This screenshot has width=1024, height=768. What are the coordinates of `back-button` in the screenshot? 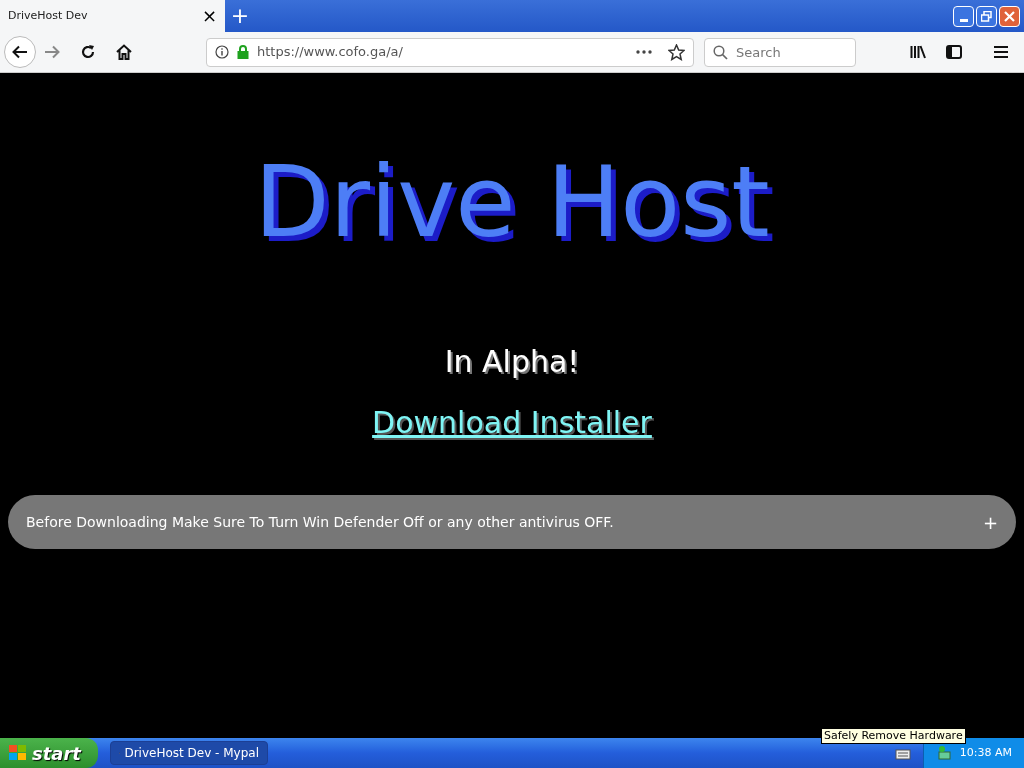 It's located at (20, 52).